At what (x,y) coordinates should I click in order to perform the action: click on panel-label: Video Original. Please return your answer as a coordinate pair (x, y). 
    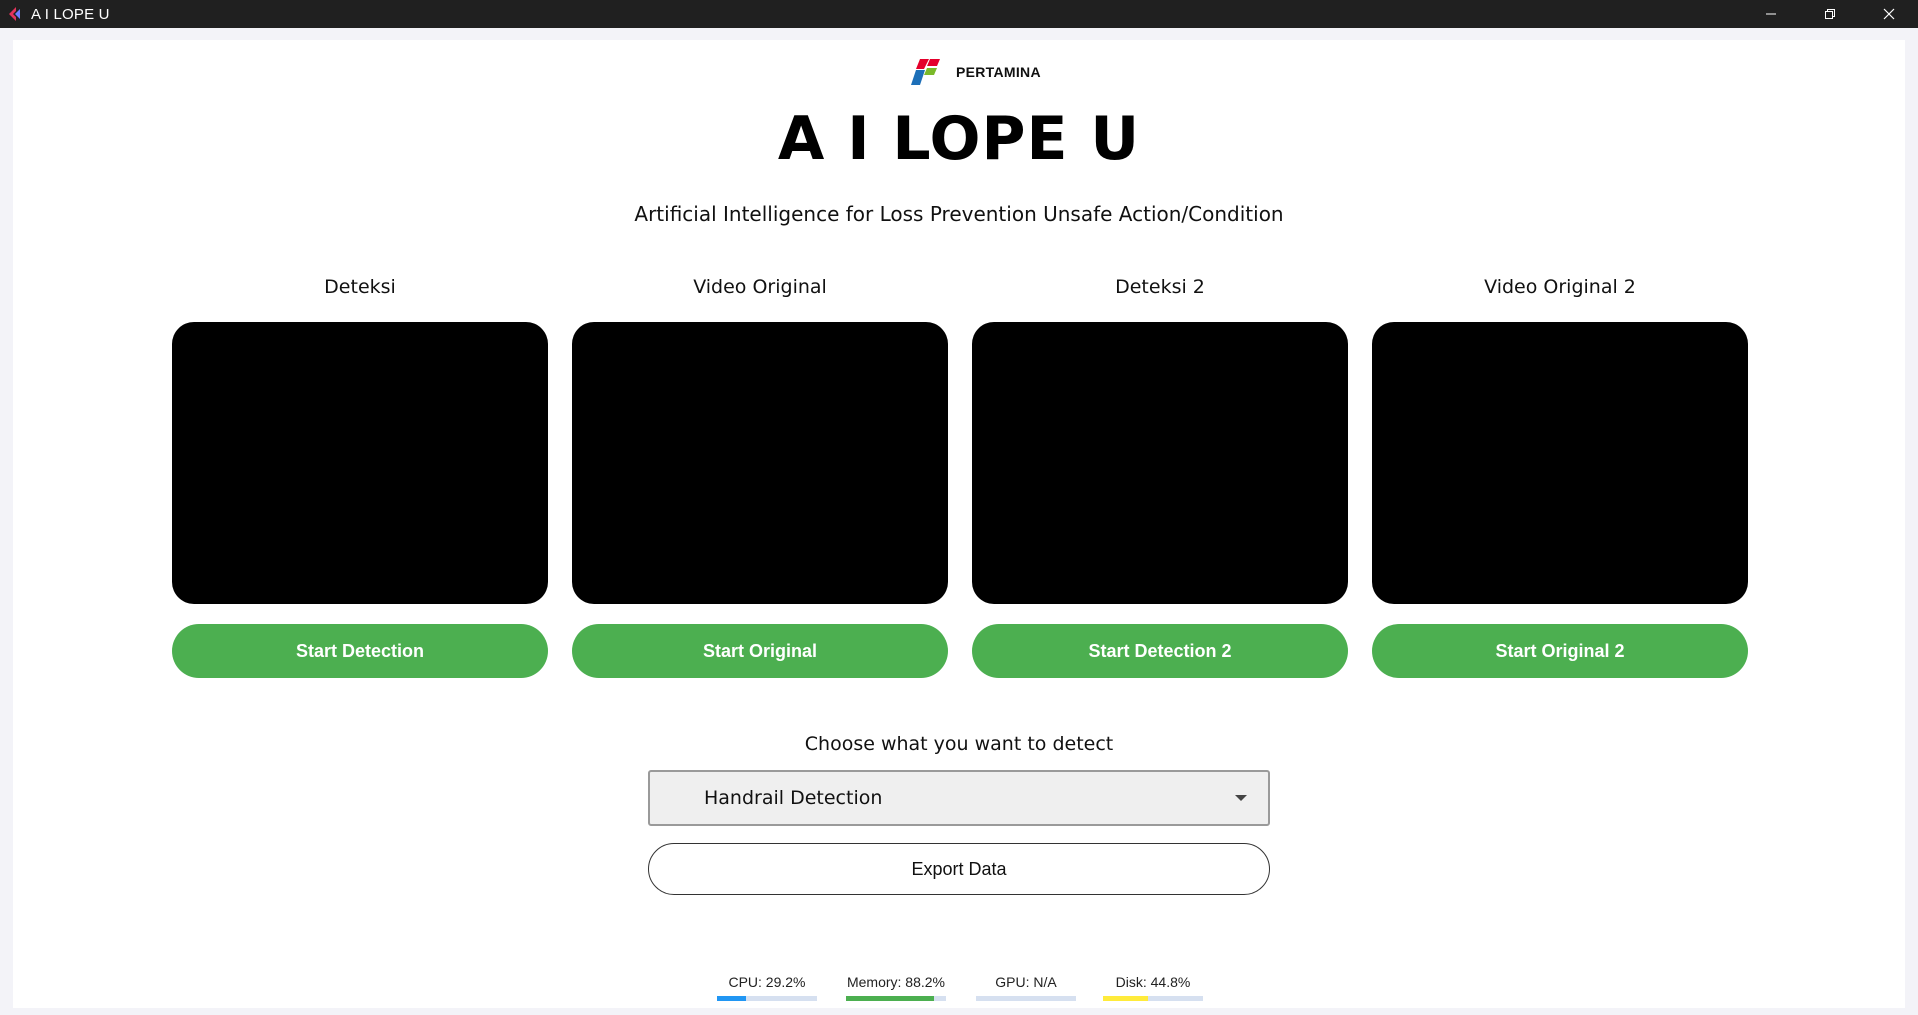
    Looking at the image, I should click on (760, 287).